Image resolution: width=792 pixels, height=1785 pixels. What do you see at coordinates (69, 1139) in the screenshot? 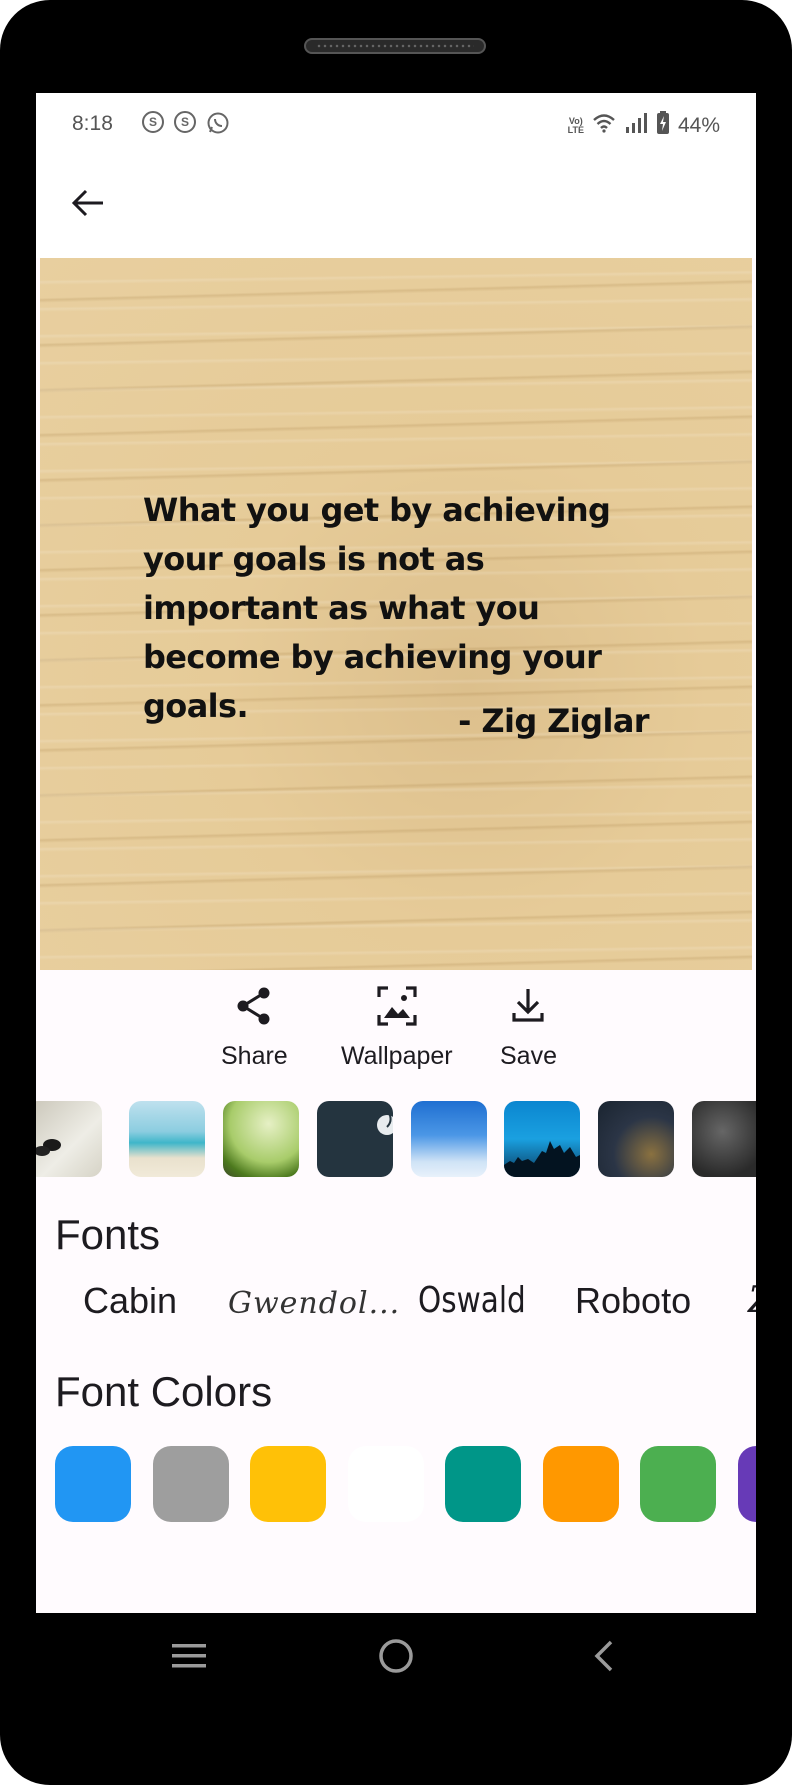
I see `background-thumb-hearts-stones` at bounding box center [69, 1139].